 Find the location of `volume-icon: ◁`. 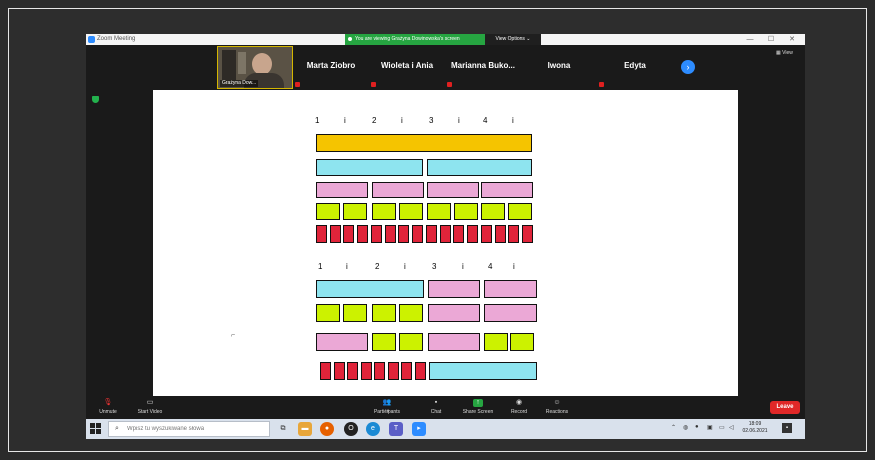

volume-icon: ◁ is located at coordinates (731, 427).